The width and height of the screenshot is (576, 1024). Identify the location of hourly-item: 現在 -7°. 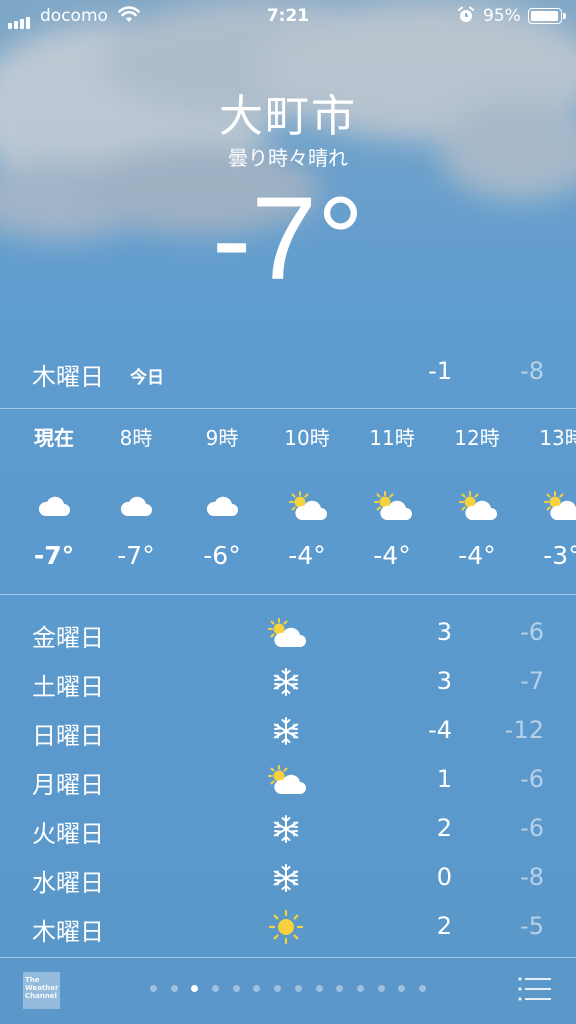
(54, 497).